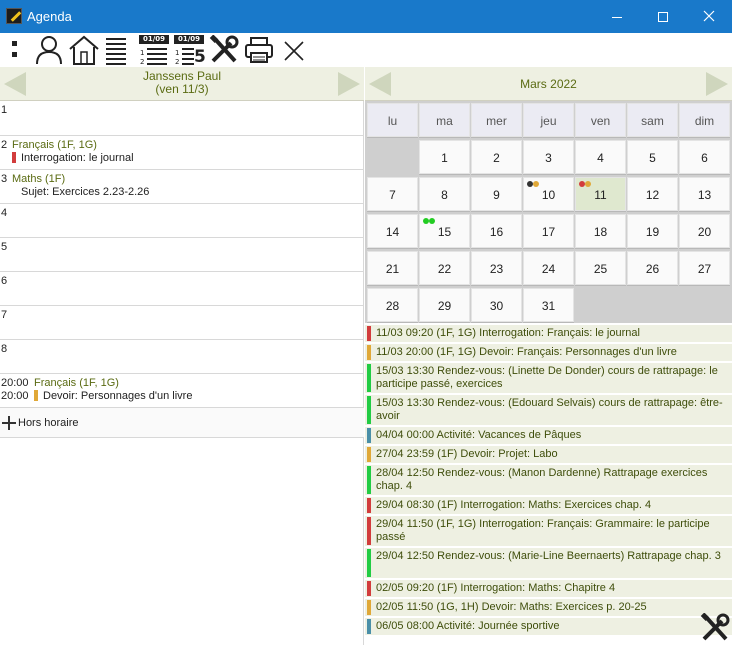  What do you see at coordinates (468, 626) in the screenshot?
I see `event-text: 06/05 08:00 Activité: Journée sportive` at bounding box center [468, 626].